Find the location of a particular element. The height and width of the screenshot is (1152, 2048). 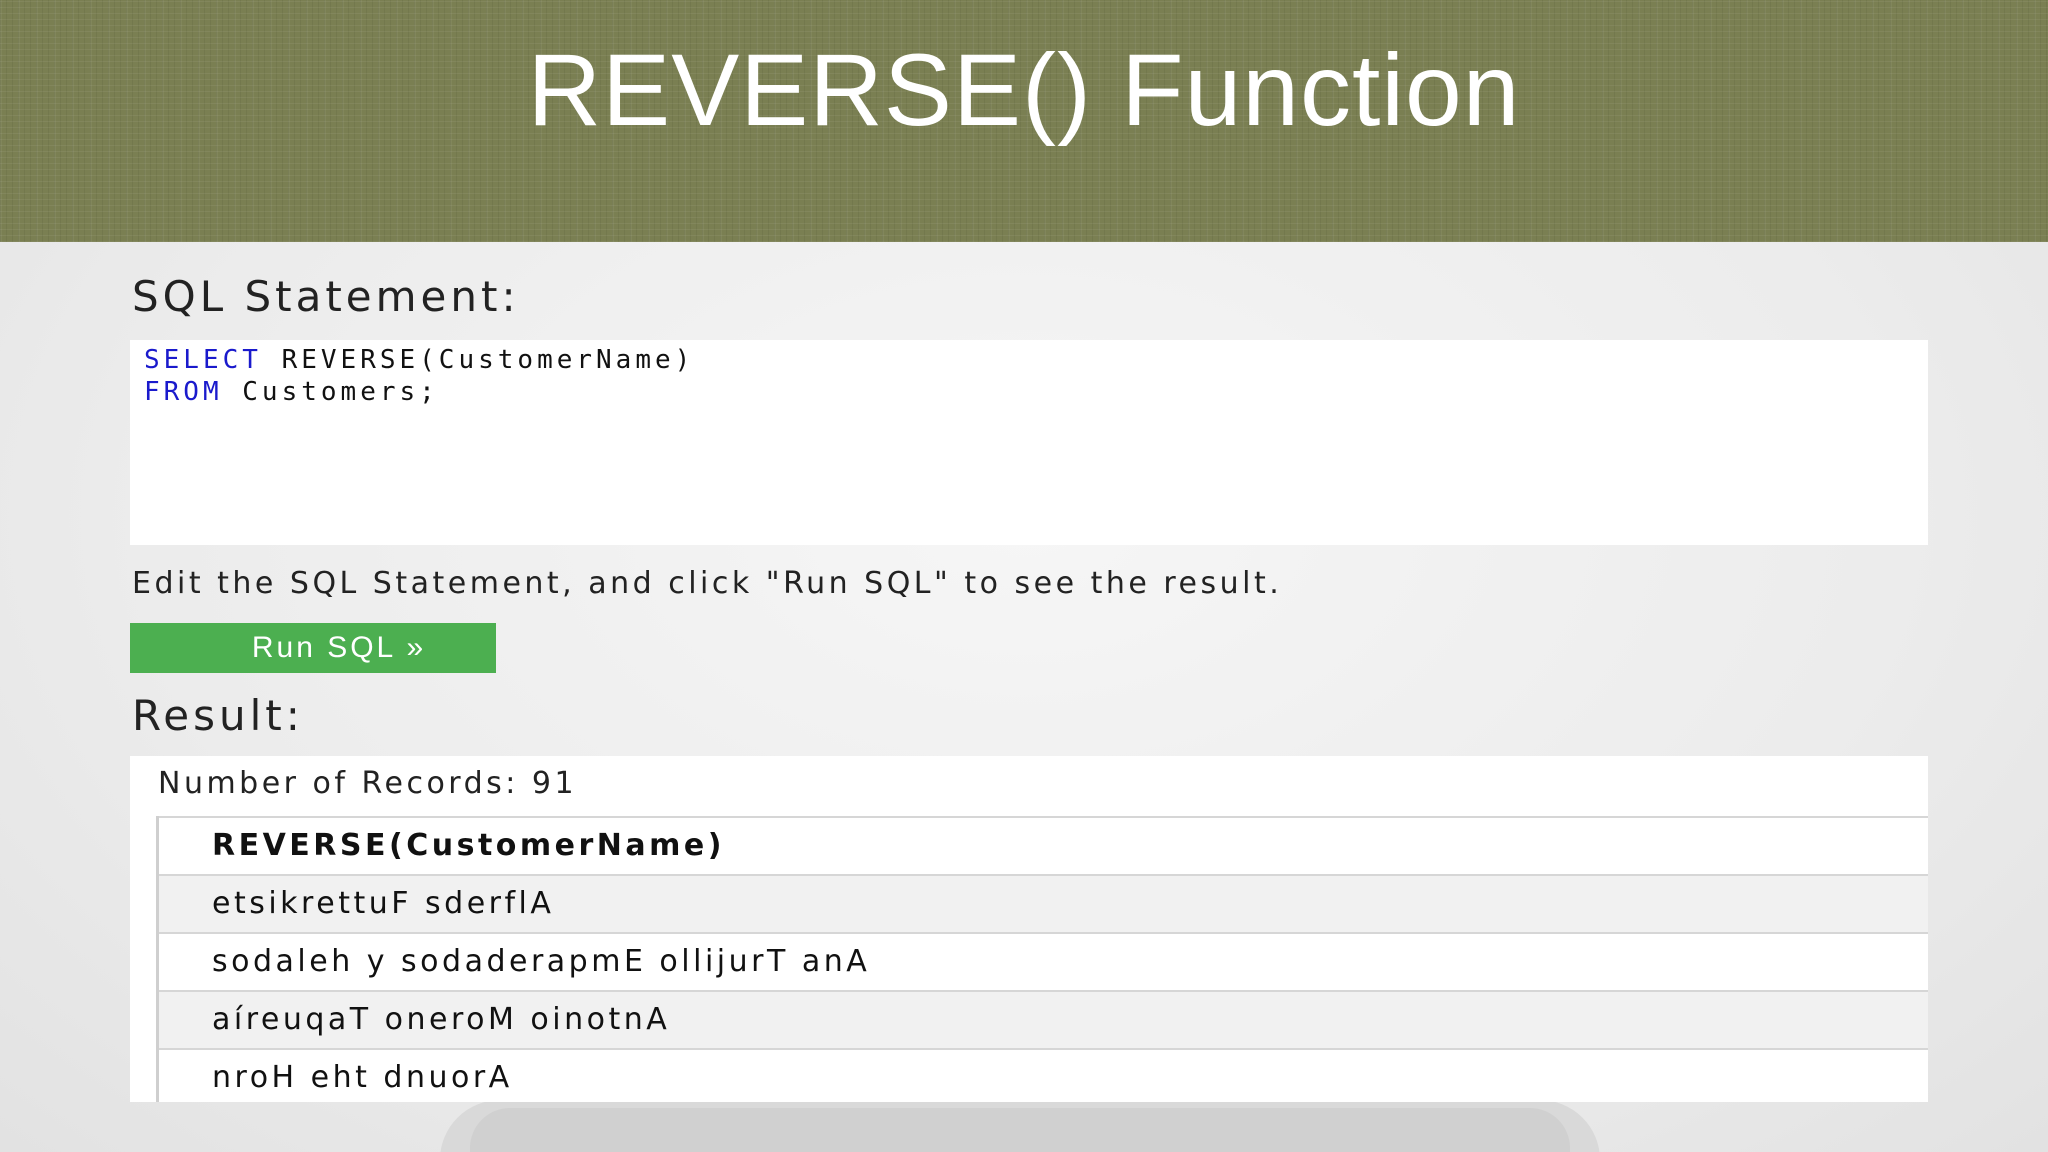

table-row: nroH eht dnuorA is located at coordinates (1043, 1075).